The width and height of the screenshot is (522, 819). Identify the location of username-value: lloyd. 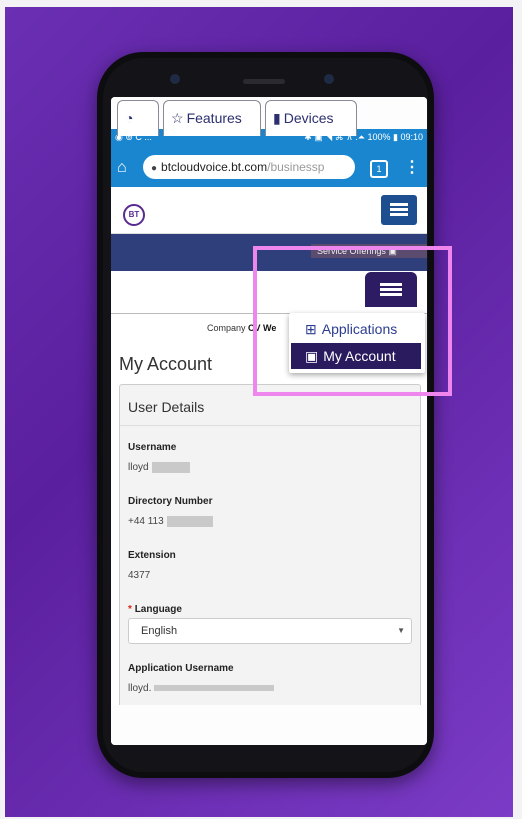
(159, 467).